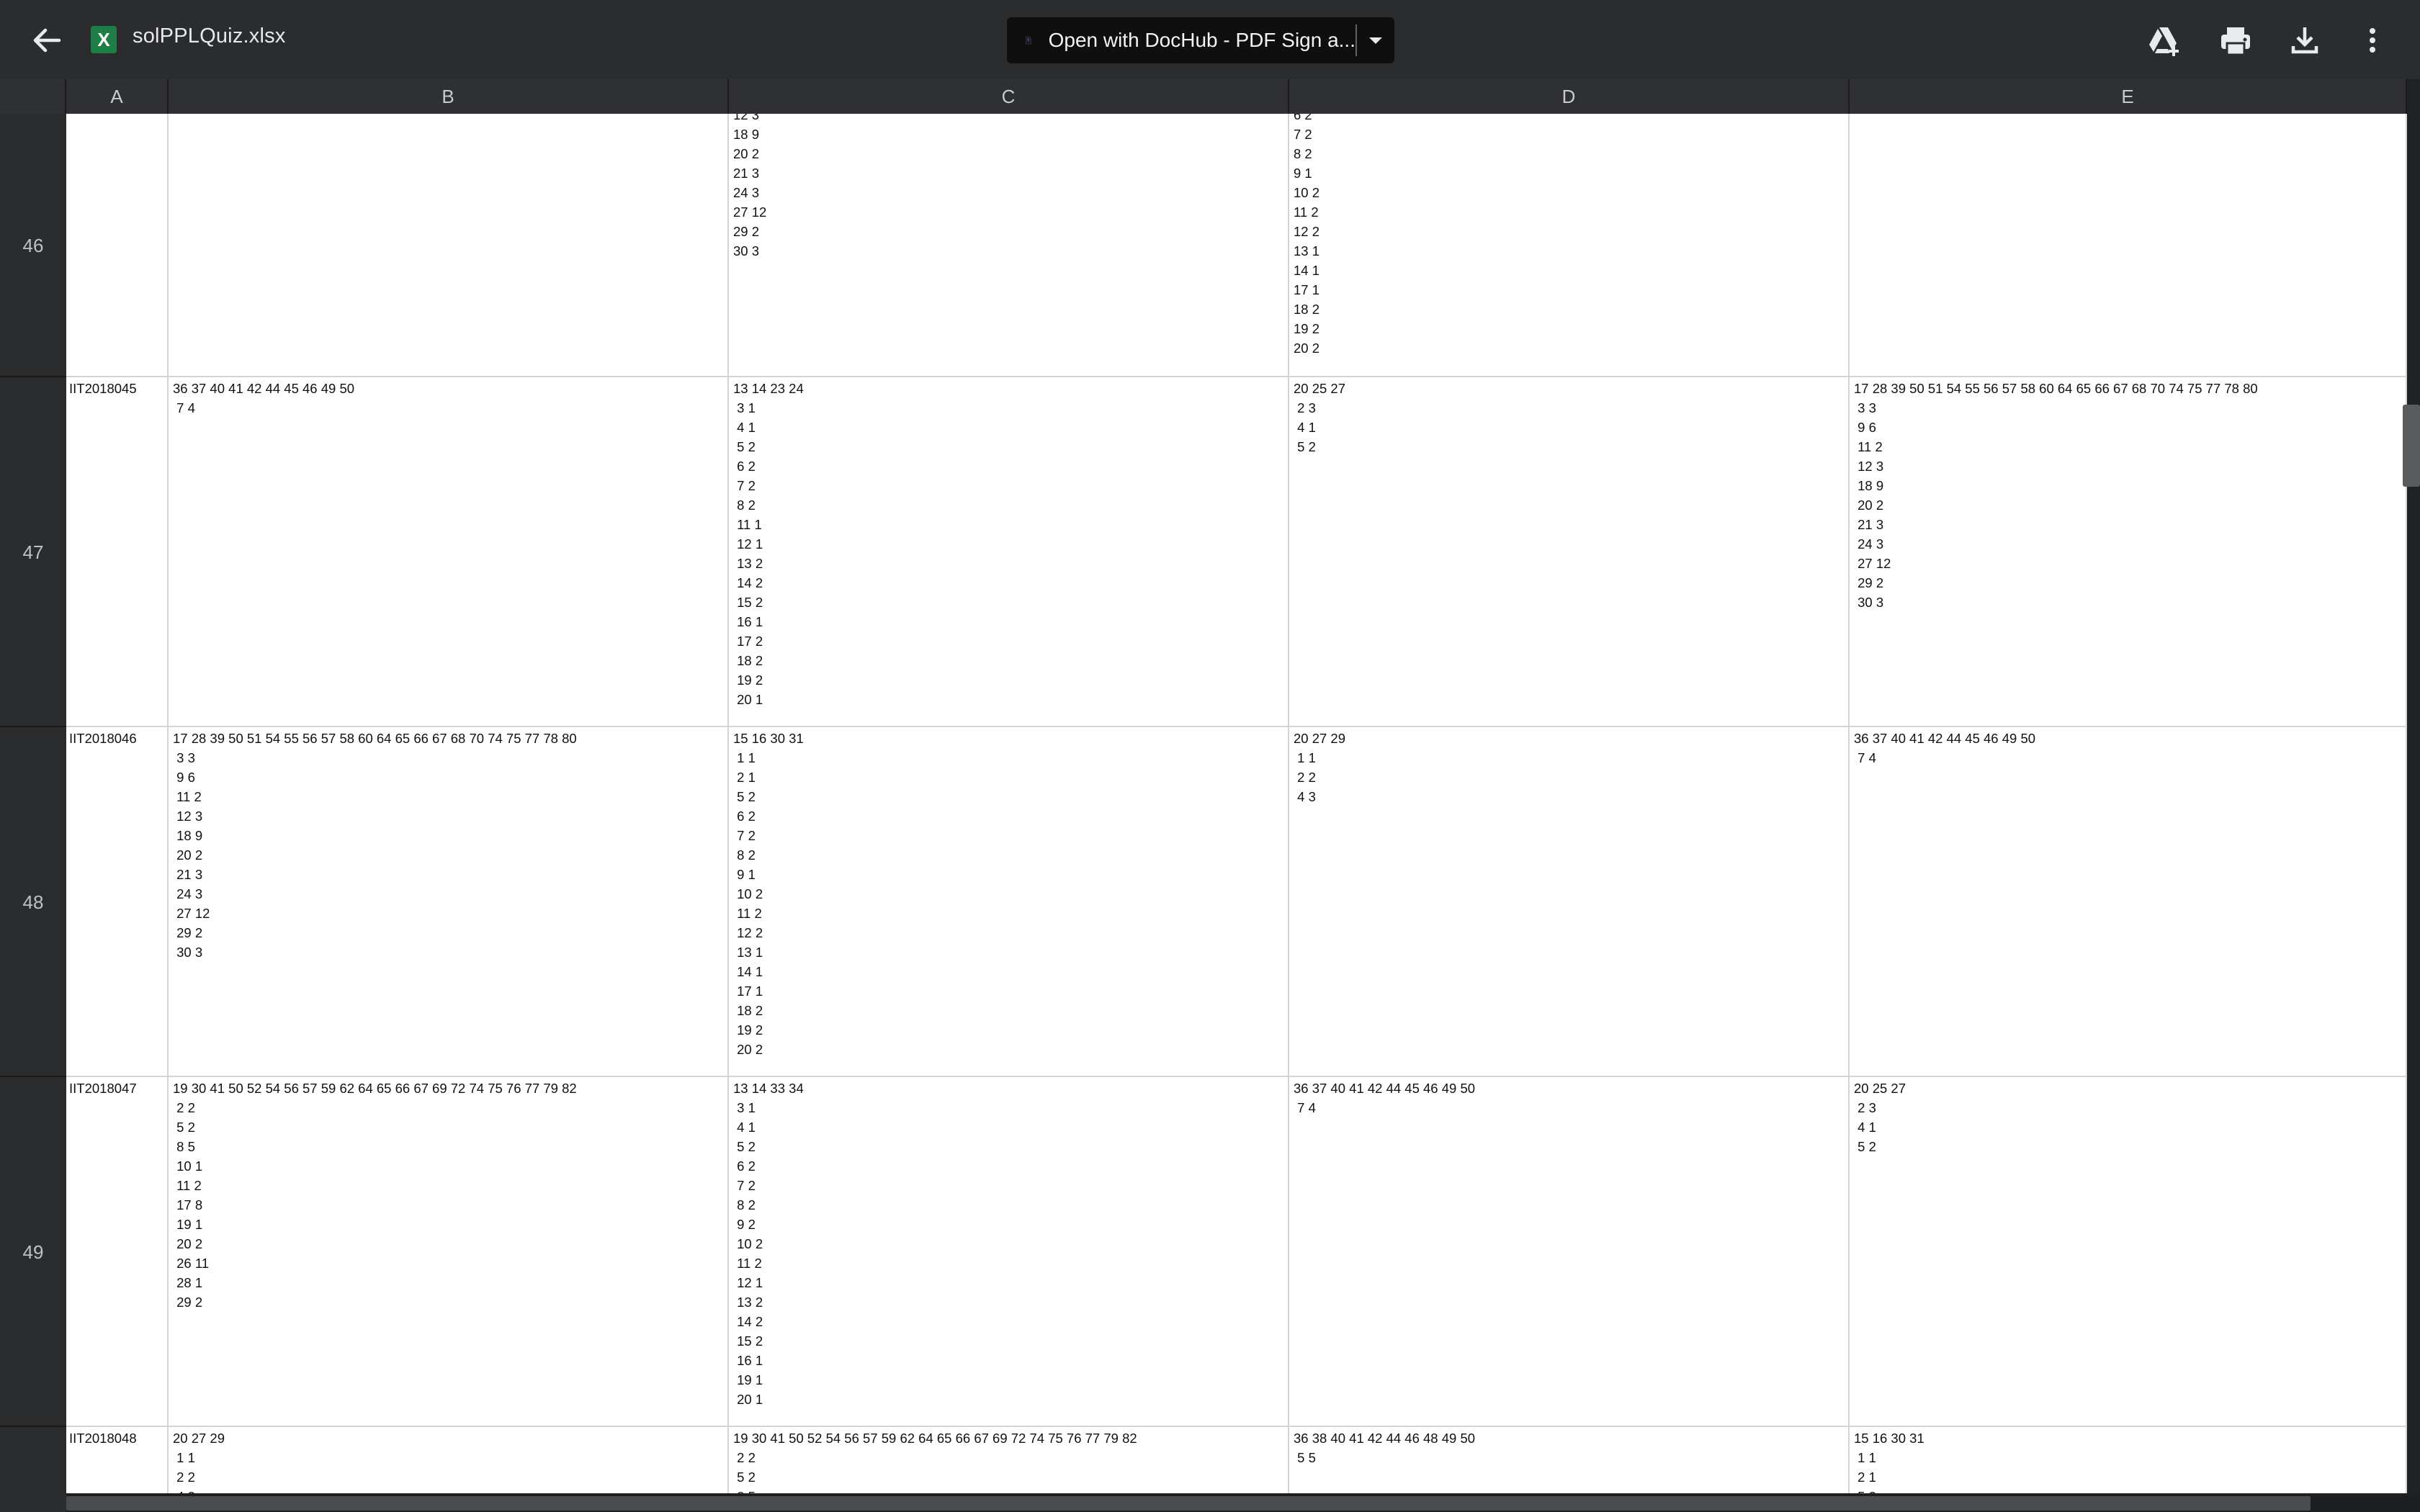  What do you see at coordinates (1384, 1098) in the screenshot?
I see `cell-d49: 36 37 40 41 42 44 45 46 49 50 7 4` at bounding box center [1384, 1098].